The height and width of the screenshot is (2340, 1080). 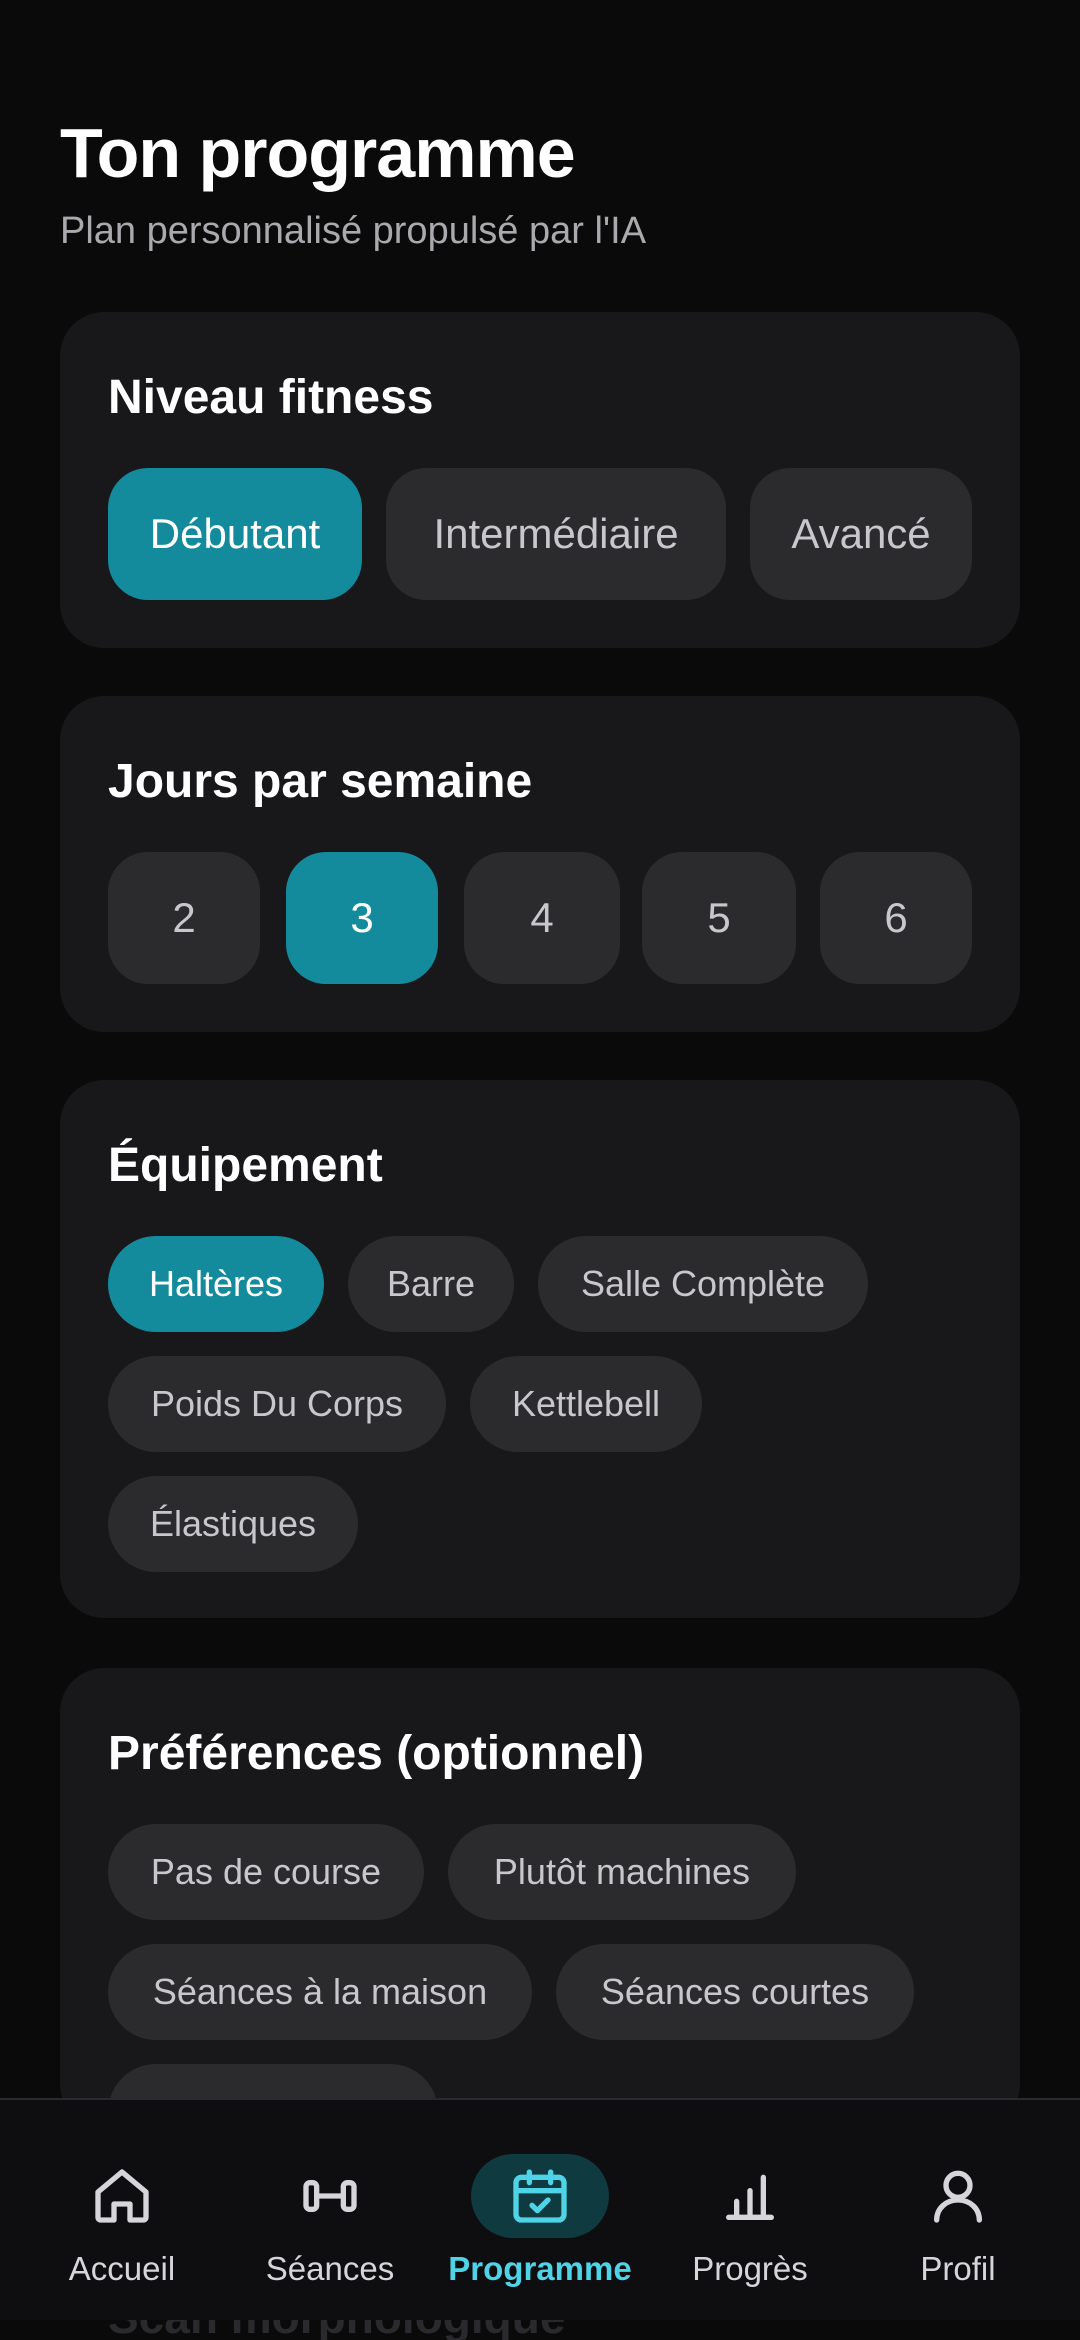 What do you see at coordinates (735, 1992) in the screenshot?
I see `preference-short-sessions: Séances courtes` at bounding box center [735, 1992].